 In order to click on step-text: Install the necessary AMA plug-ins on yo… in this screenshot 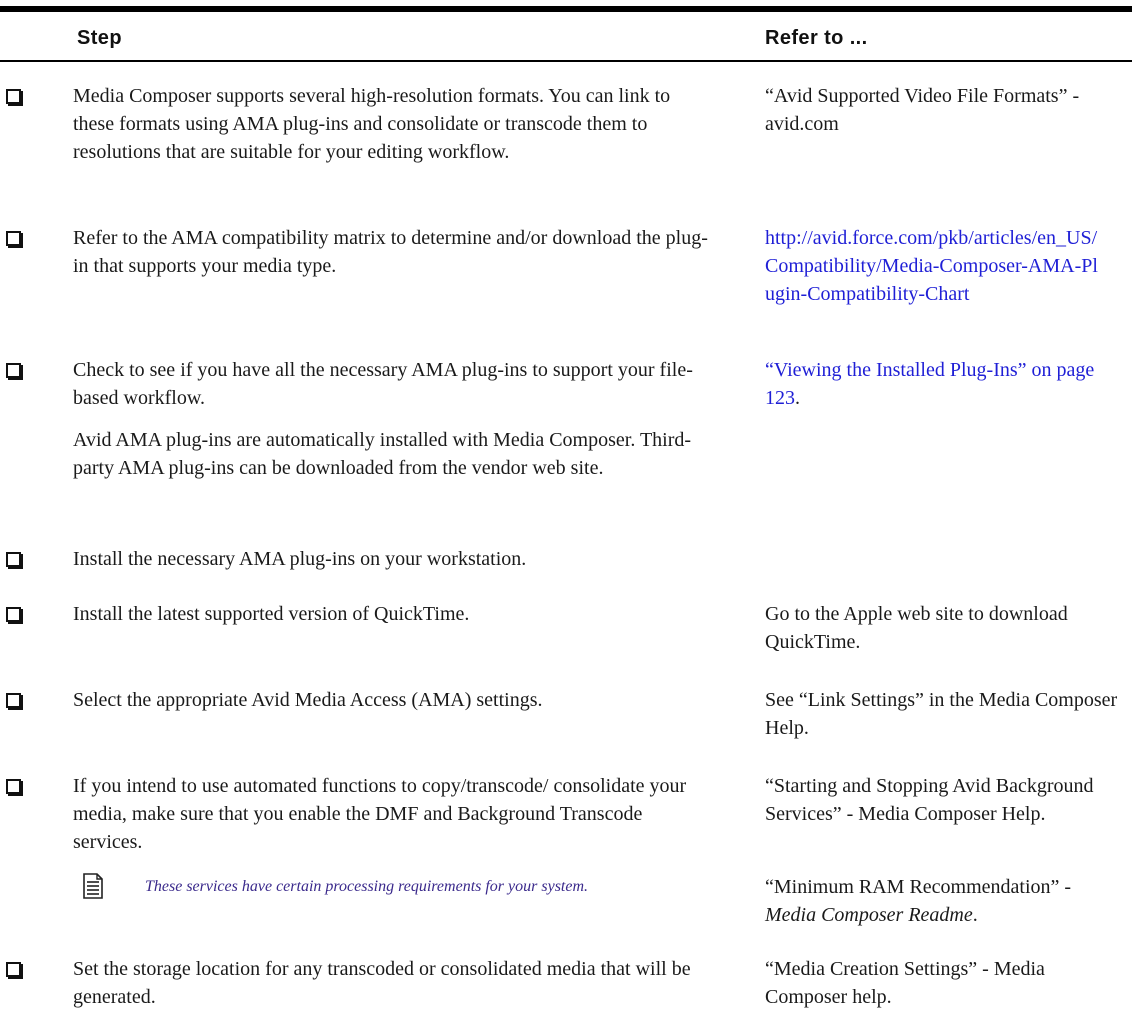, I will do `click(300, 559)`.